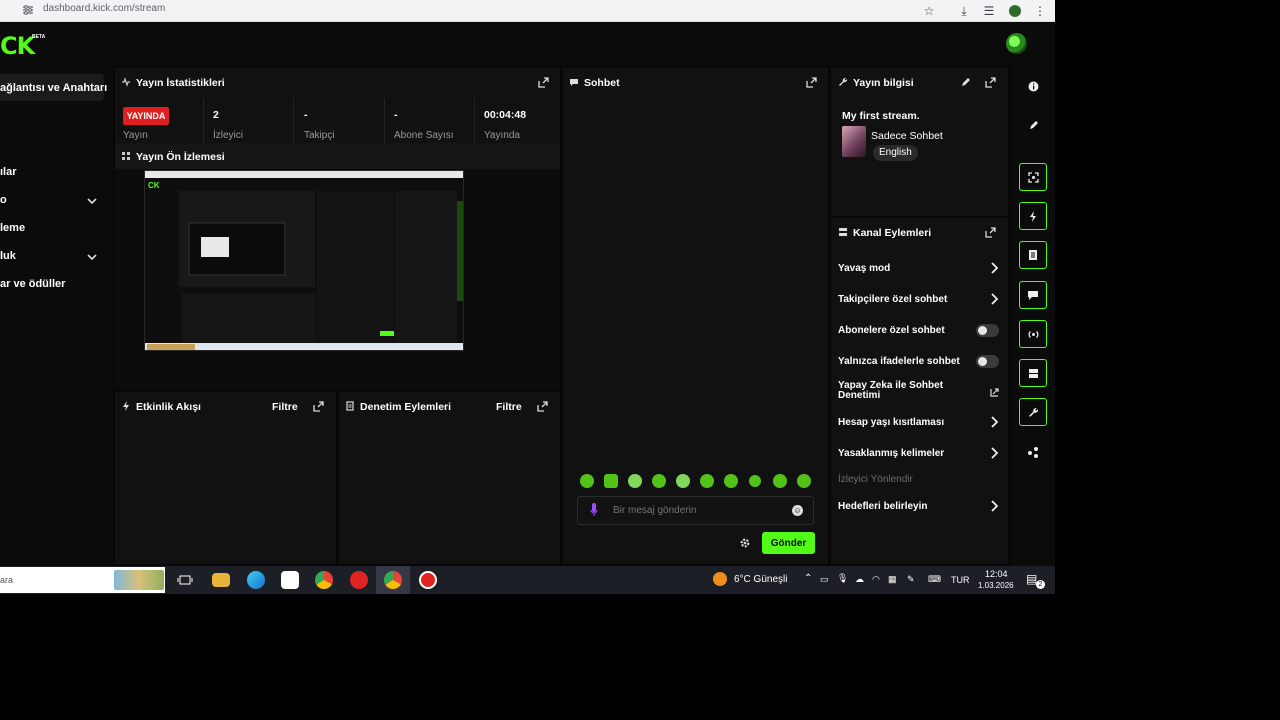  What do you see at coordinates (876, 579) in the screenshot?
I see `wifi-icon: ◠` at bounding box center [876, 579].